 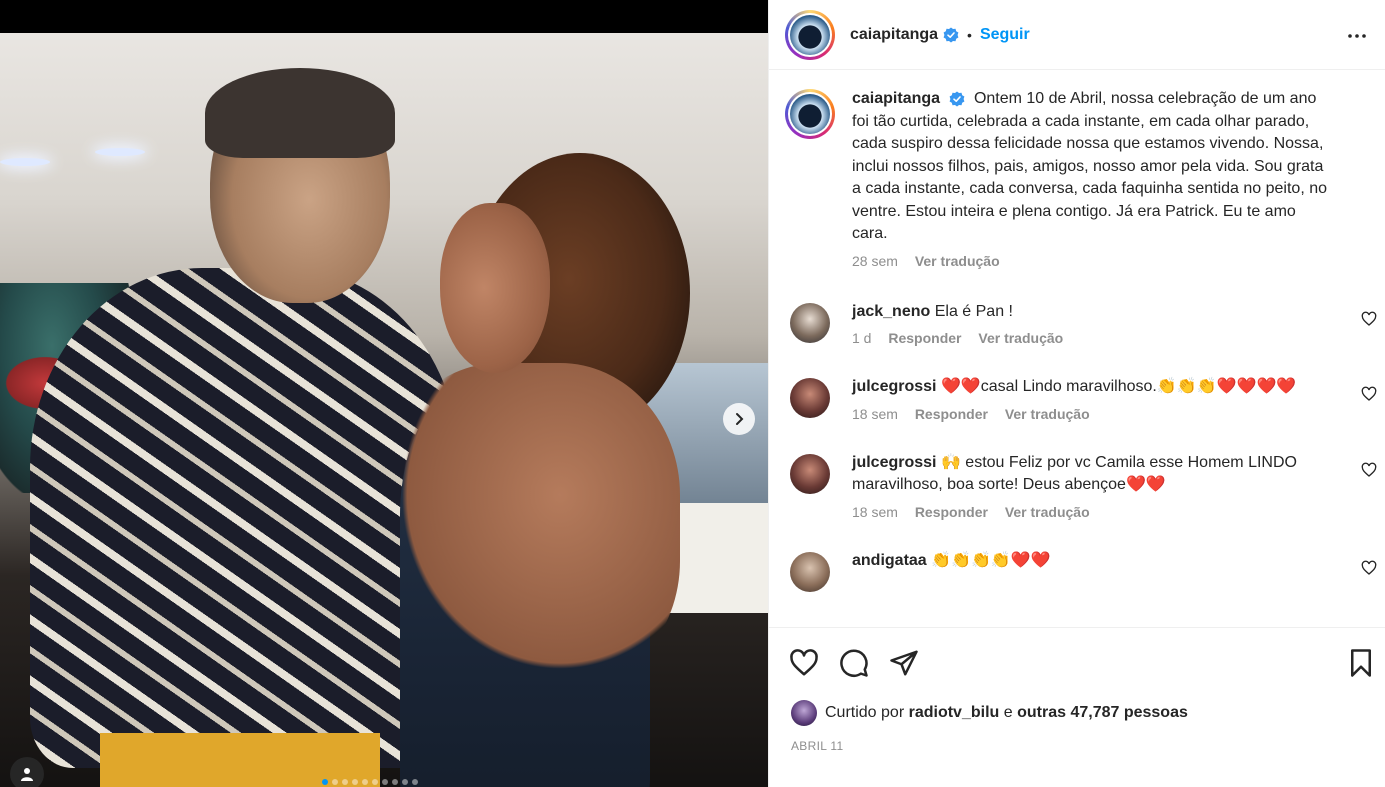 What do you see at coordinates (1118, 386) in the screenshot?
I see `comment-body: ❤️❤️casal Lindo maravilhoso.👏👏👏❤️❤️❤️❤️` at bounding box center [1118, 386].